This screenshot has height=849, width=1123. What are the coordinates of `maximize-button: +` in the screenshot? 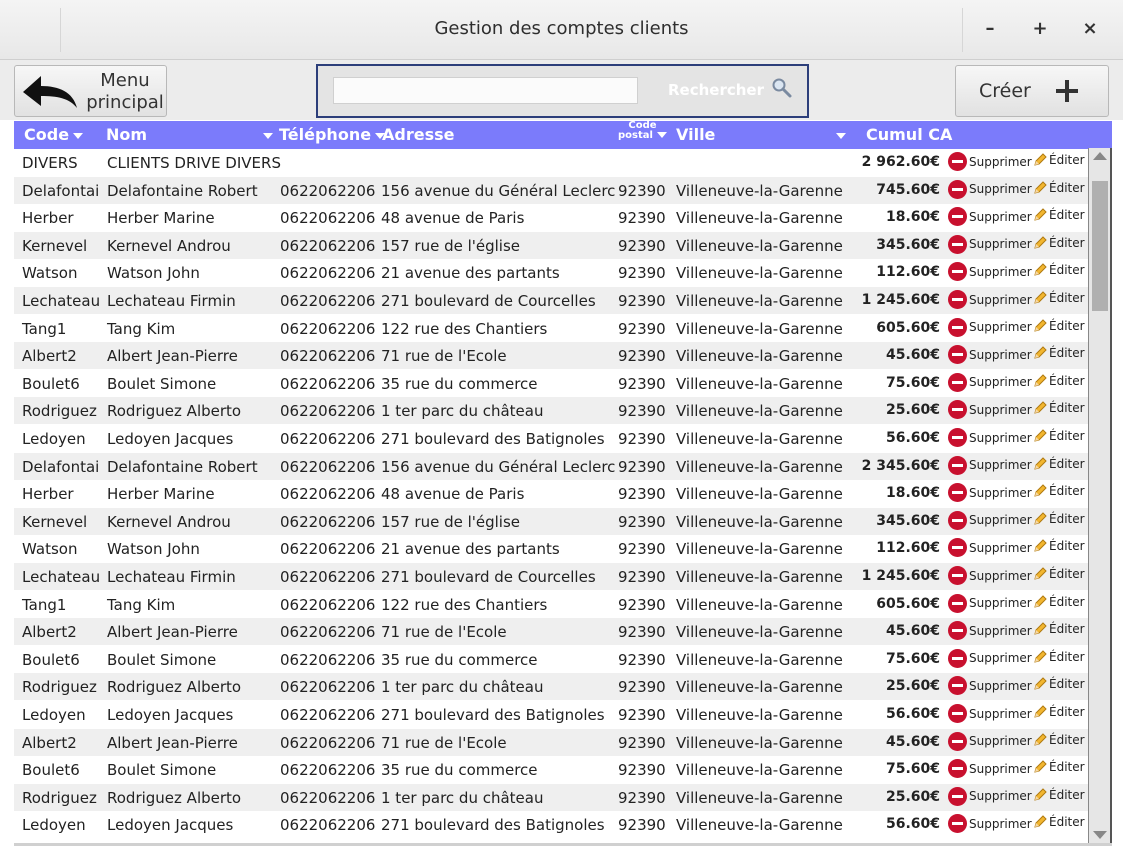 It's located at (1040, 29).